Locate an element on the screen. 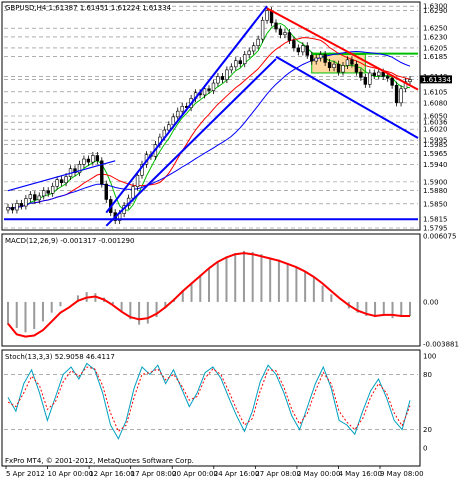 Image resolution: width=472 pixels, height=480 pixels. macd-tick-label: -0.003881 is located at coordinates (441, 345).